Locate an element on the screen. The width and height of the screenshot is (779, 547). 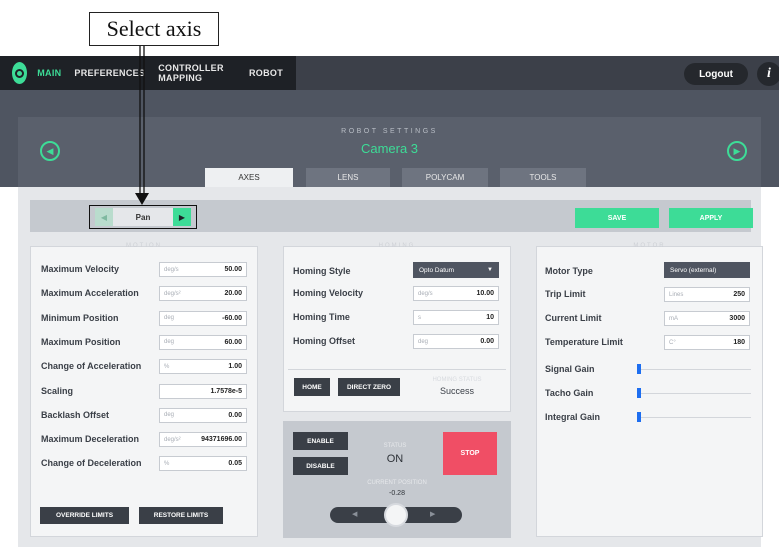
maximum-deceleration-label: Maximum Deceleration is located at coordinates (90, 439).